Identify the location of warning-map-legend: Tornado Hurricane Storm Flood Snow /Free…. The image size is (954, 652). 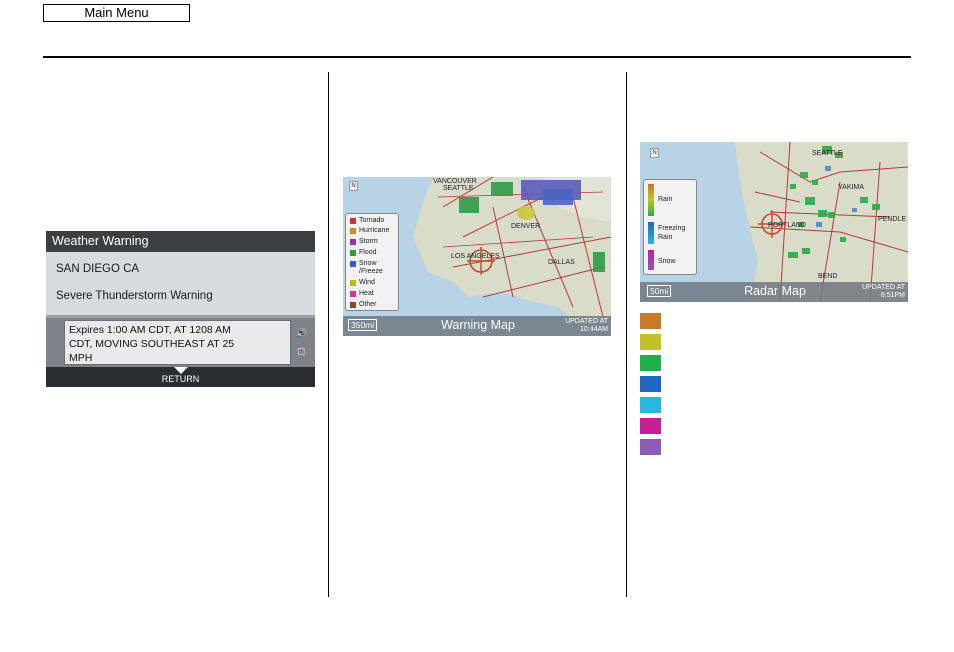
(372, 262).